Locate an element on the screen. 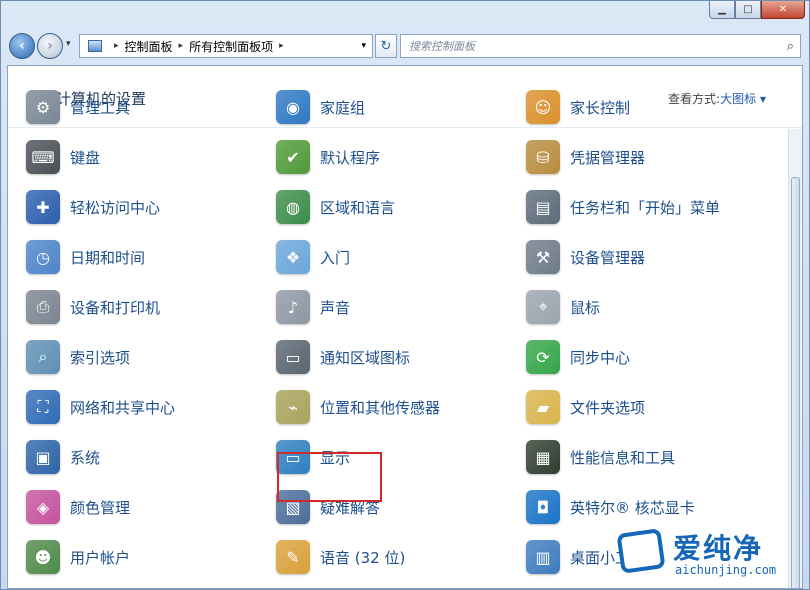  view-by-label: 查看方式: is located at coordinates (693, 99).